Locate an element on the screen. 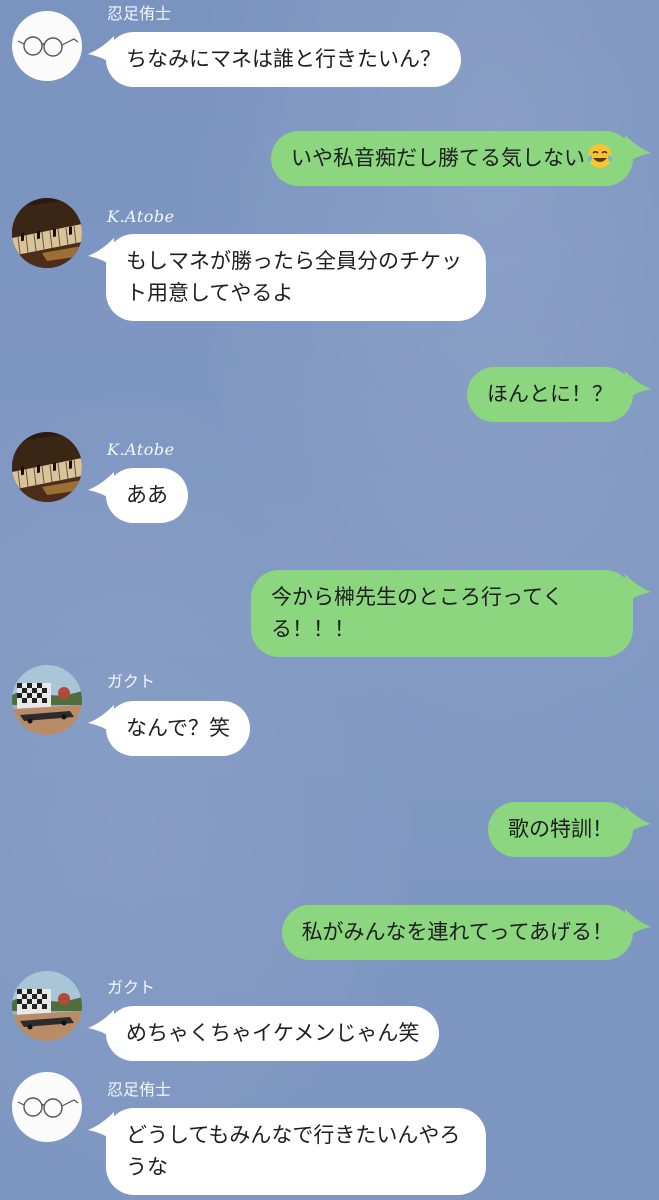 This screenshot has width=659, height=1200. message-text: もしマネが勝ったら全員分のチケット用意してやるよ is located at coordinates (294, 277).